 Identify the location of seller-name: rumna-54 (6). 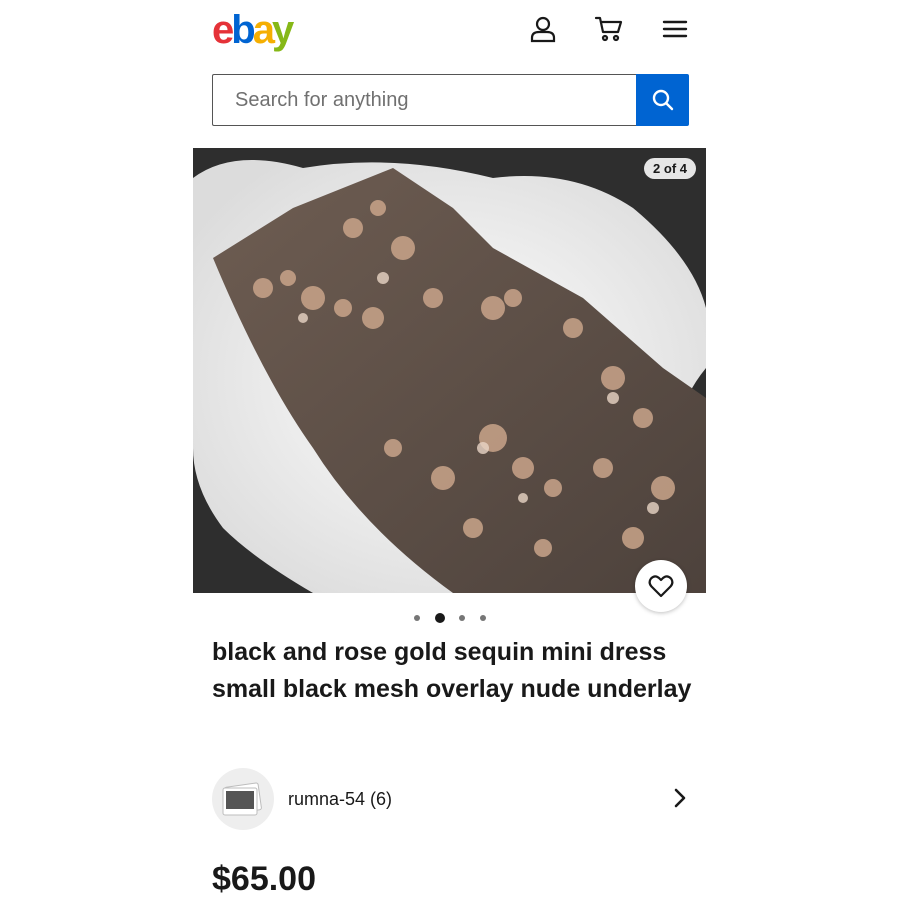
(340, 798).